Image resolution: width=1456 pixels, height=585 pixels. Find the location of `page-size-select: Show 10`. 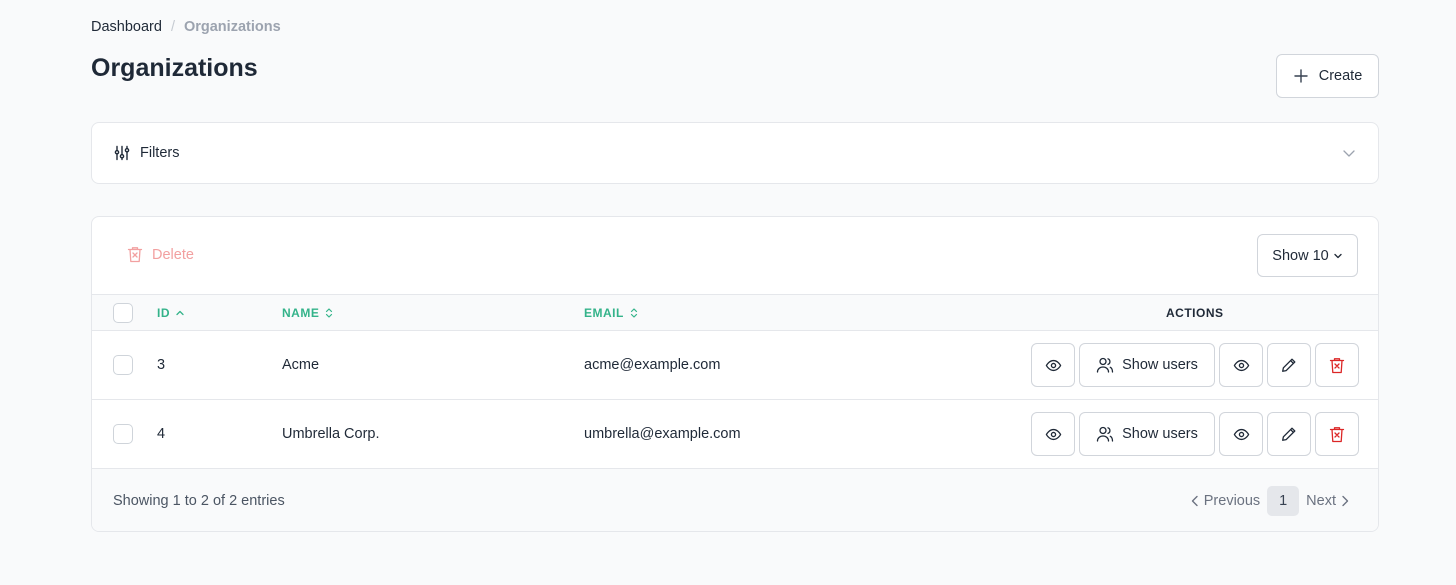

page-size-select: Show 10 is located at coordinates (1307, 255).